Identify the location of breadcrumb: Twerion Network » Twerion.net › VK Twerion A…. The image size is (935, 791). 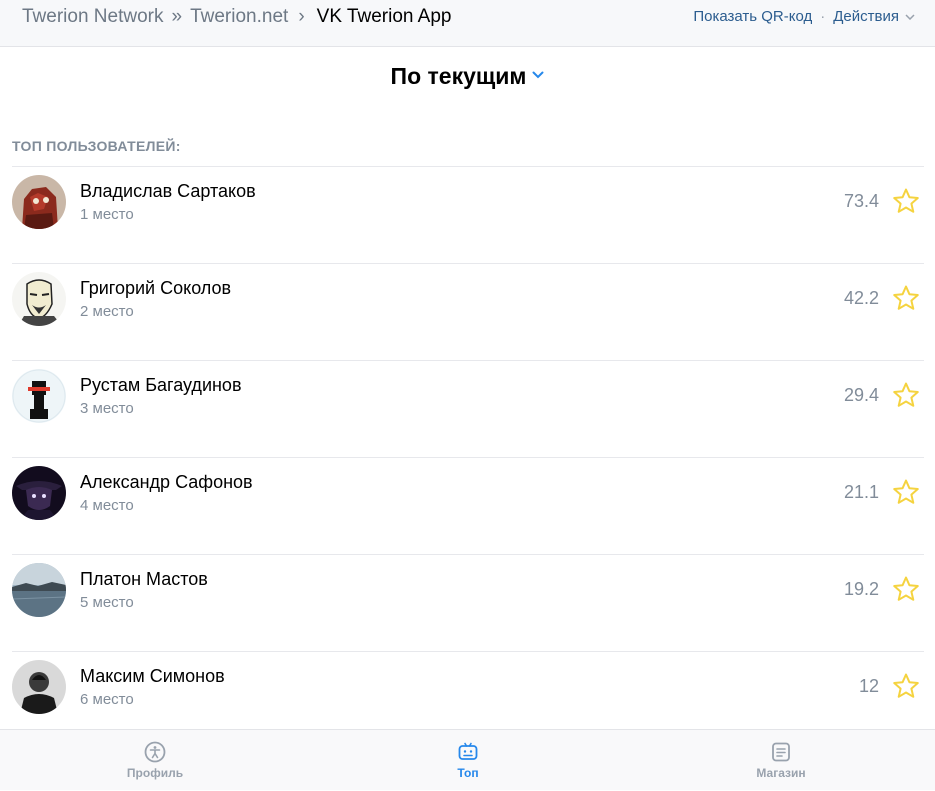
(237, 17).